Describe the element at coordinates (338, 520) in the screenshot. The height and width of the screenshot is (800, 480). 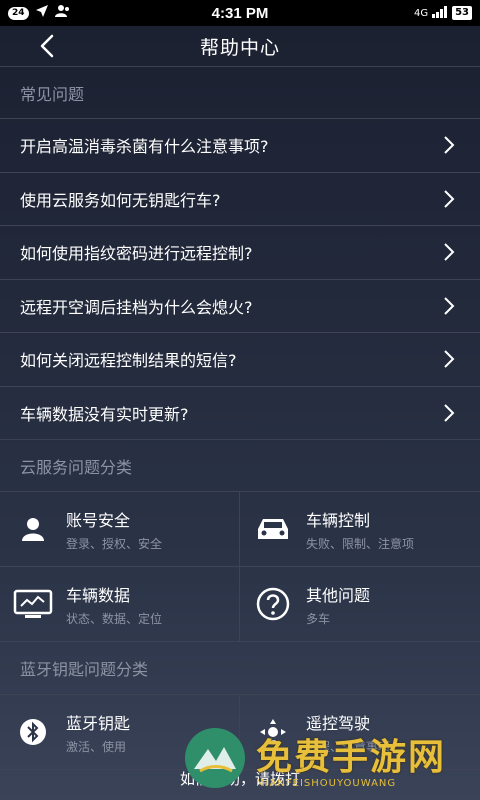
I see `category-title: 车辆控制` at that location.